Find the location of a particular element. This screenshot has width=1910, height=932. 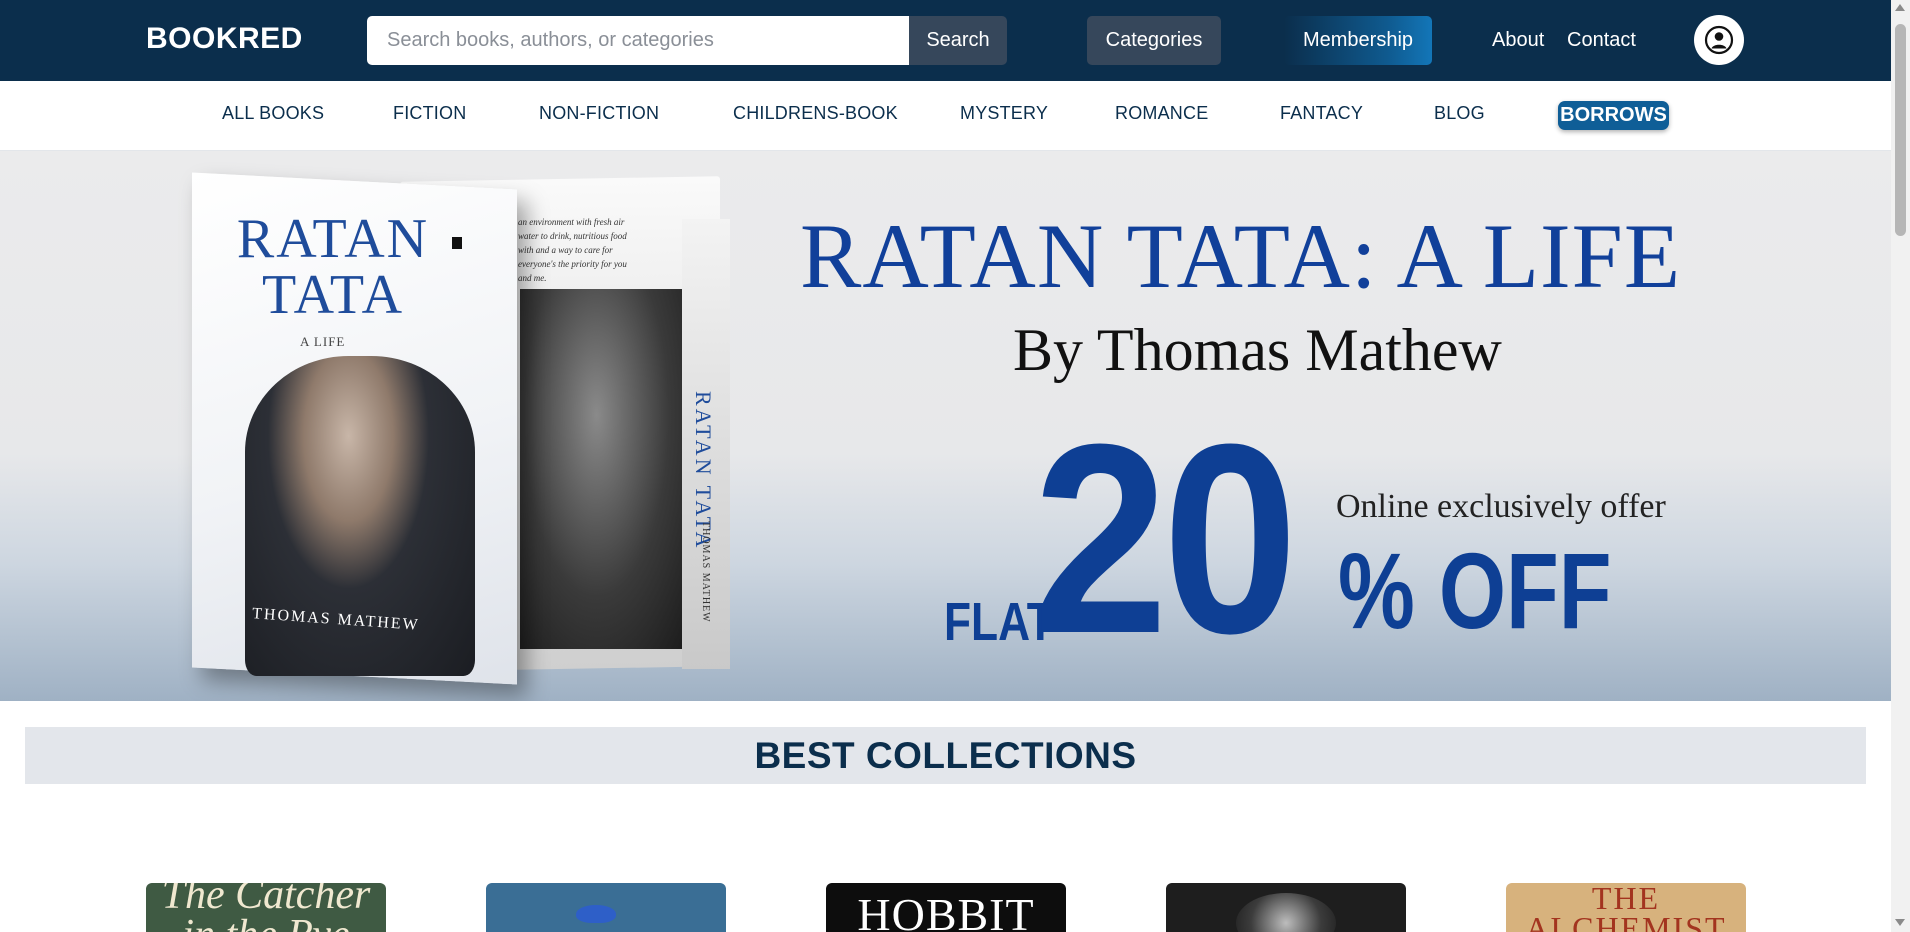

book-card-blue is located at coordinates (606, 907).